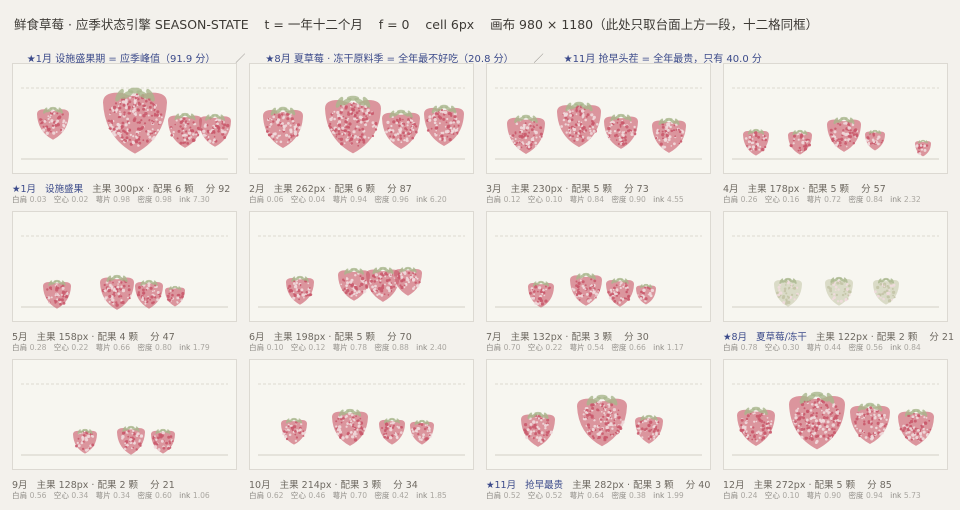 Image resolution: width=960 pixels, height=510 pixels. Describe the element at coordinates (804, 188) in the screenshot. I see `month-label: 4月 主果 178px · 配果 5 颗 分 57` at that location.